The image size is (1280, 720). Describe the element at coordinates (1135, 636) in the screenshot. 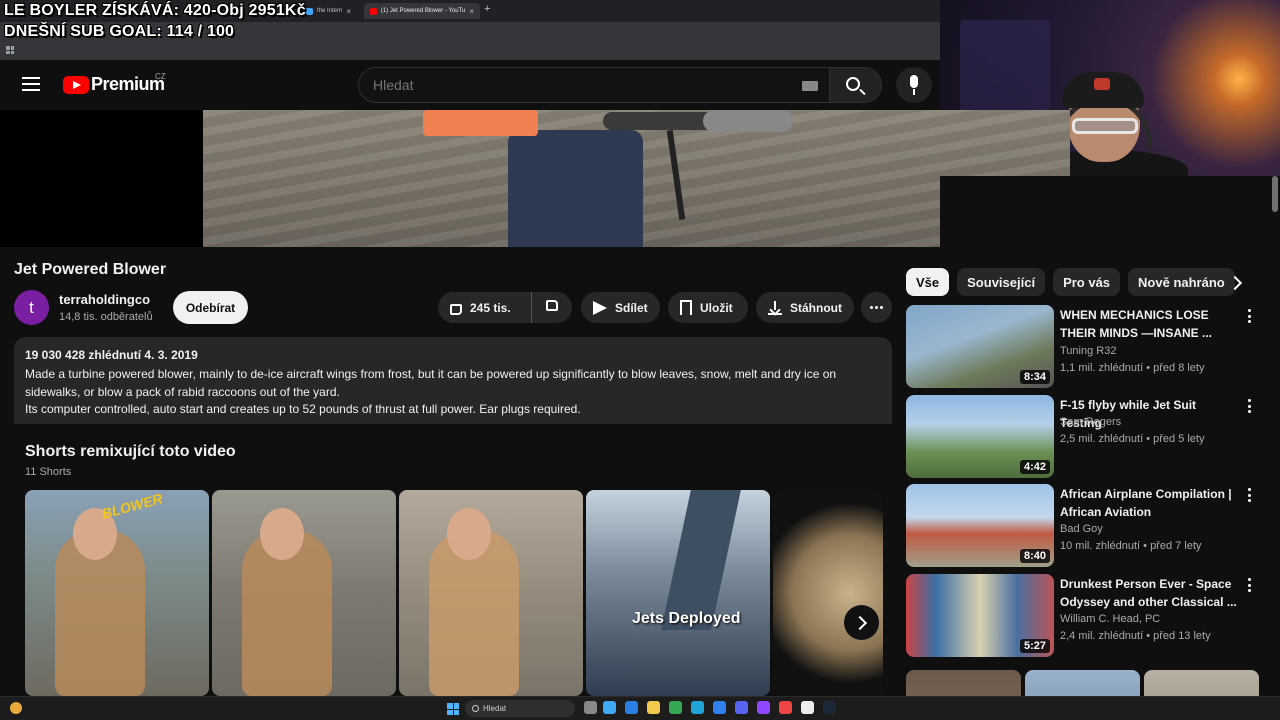

I see `video-meta: 2,4 mil. zhlédnutí • před 13 lety` at that location.